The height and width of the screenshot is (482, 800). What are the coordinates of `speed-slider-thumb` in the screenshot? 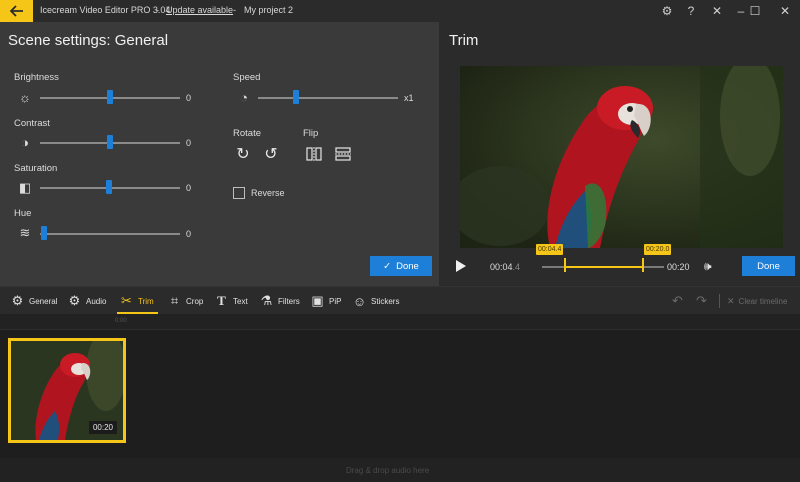 It's located at (296, 97).